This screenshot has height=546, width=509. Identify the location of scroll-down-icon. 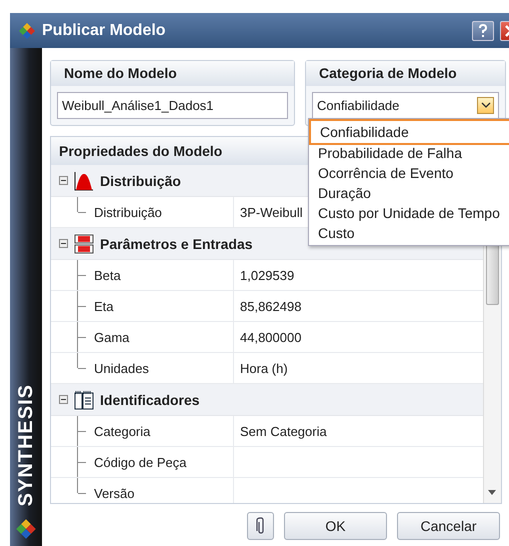
(492, 492).